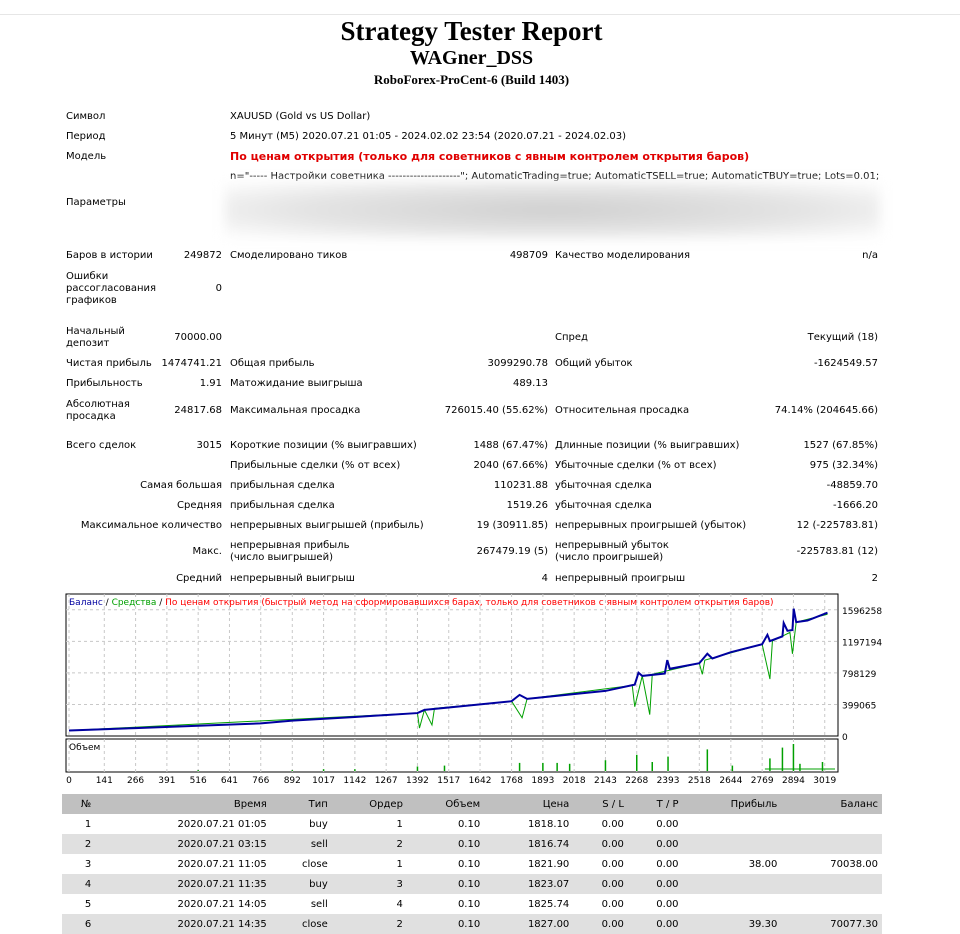  What do you see at coordinates (762, 781) in the screenshot?
I see `x-tick-label: 2769` at bounding box center [762, 781].